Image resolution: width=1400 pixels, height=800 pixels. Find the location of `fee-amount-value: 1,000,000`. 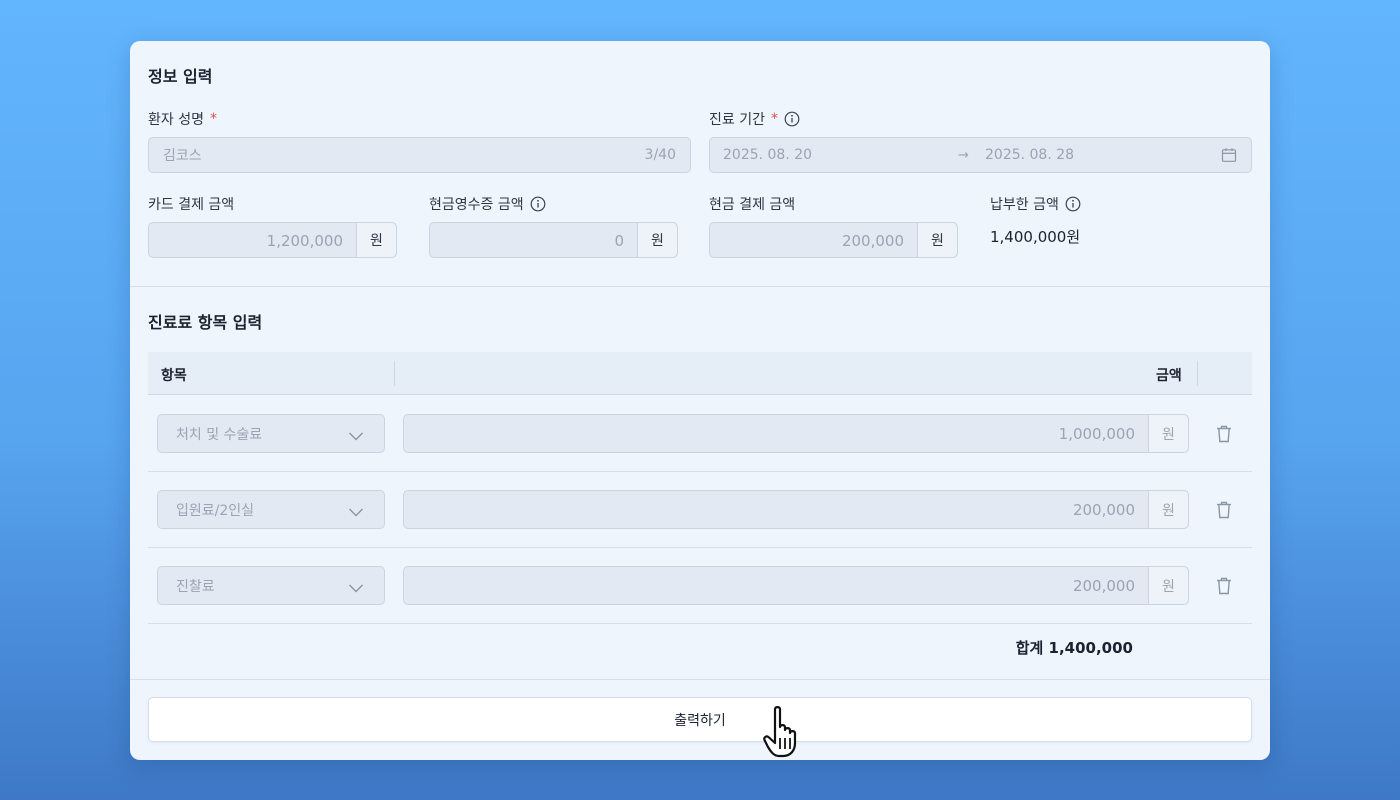

fee-amount-value: 1,000,000 is located at coordinates (1096, 434).